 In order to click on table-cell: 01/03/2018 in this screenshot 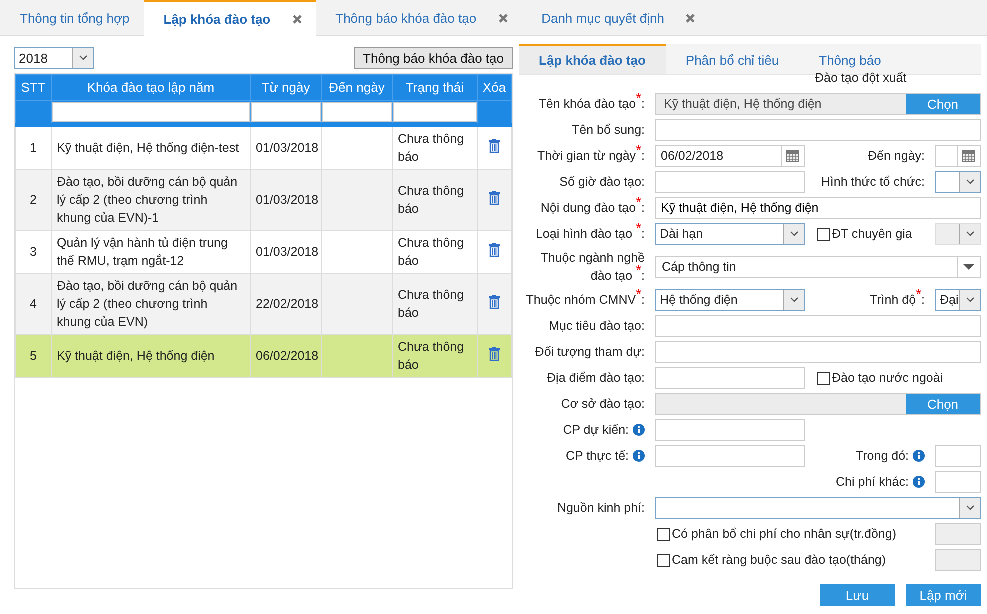, I will do `click(286, 200)`.